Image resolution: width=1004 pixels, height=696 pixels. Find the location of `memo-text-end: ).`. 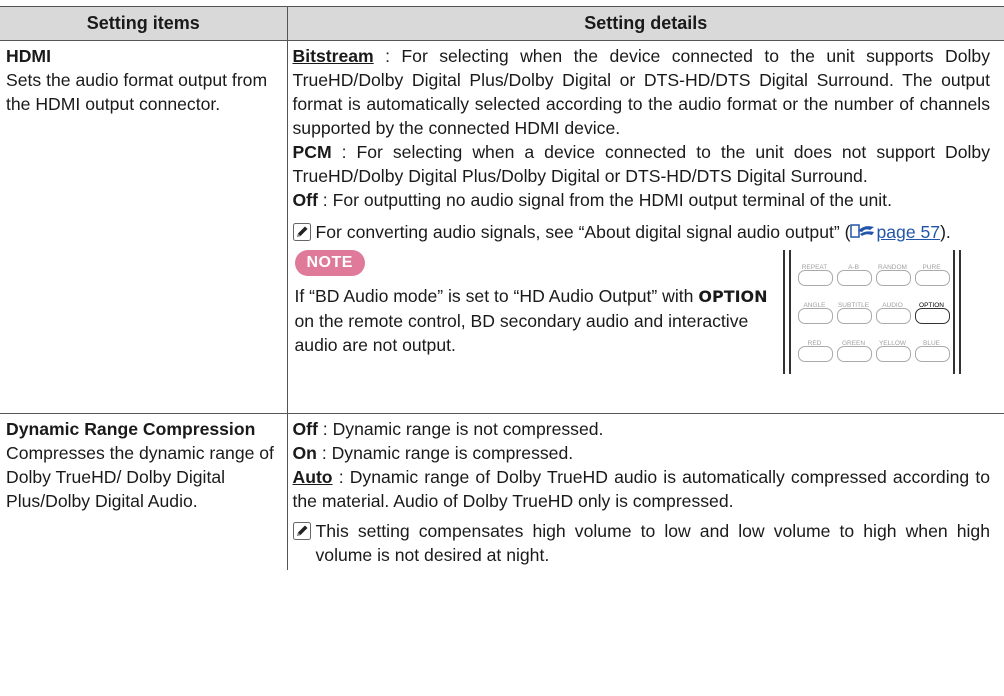

memo-text-end: ). is located at coordinates (945, 232).